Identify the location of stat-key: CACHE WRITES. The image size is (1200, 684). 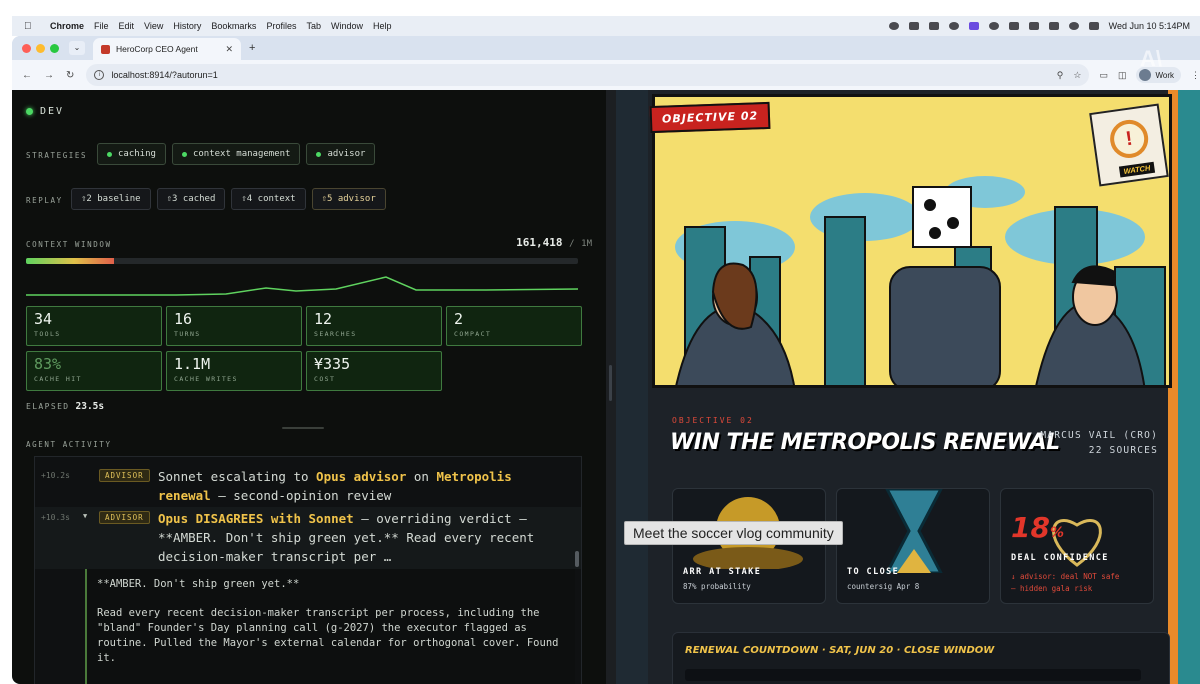
(206, 379).